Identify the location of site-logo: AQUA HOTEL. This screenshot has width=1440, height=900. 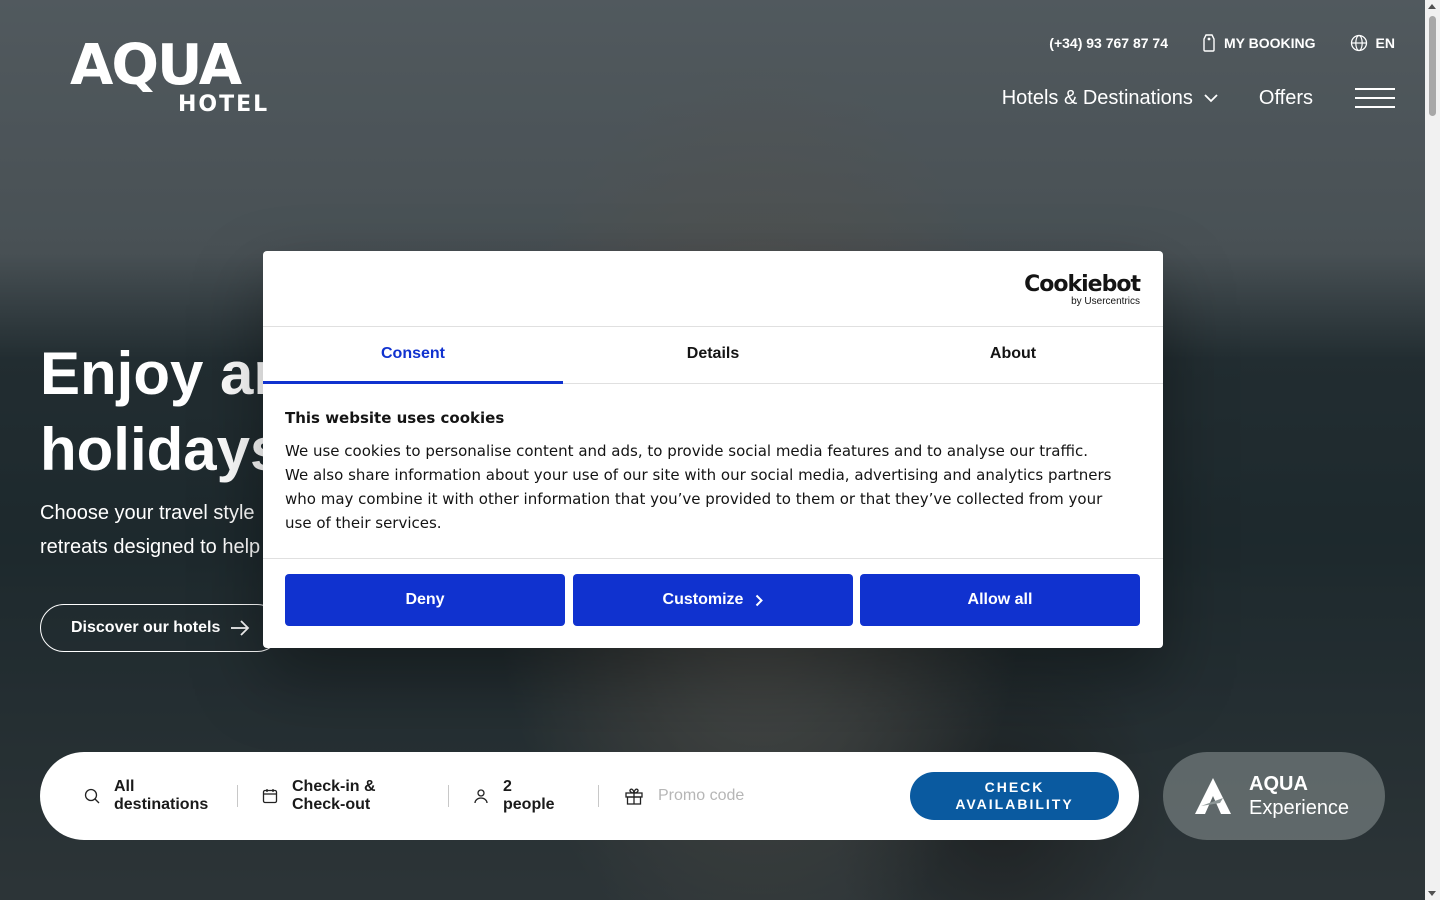
(170, 78).